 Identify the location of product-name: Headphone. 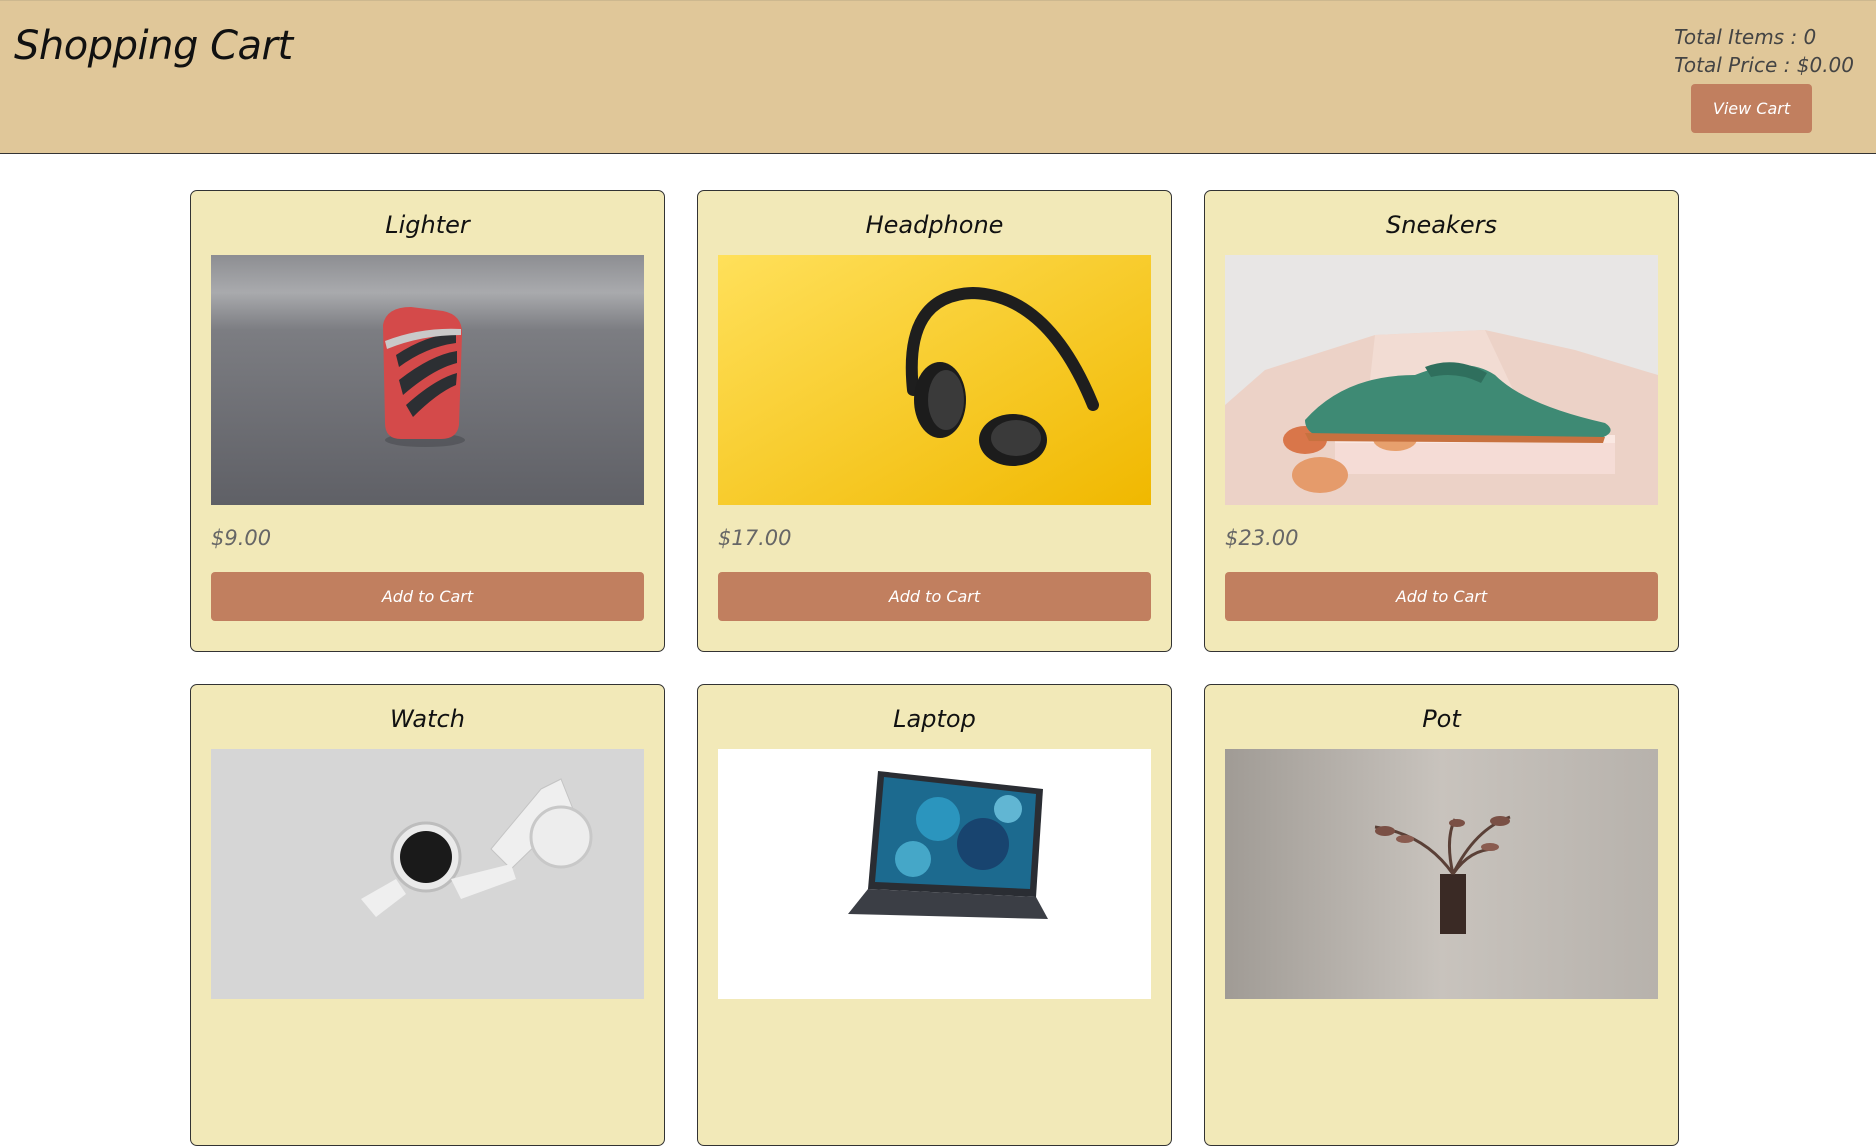
(934, 225).